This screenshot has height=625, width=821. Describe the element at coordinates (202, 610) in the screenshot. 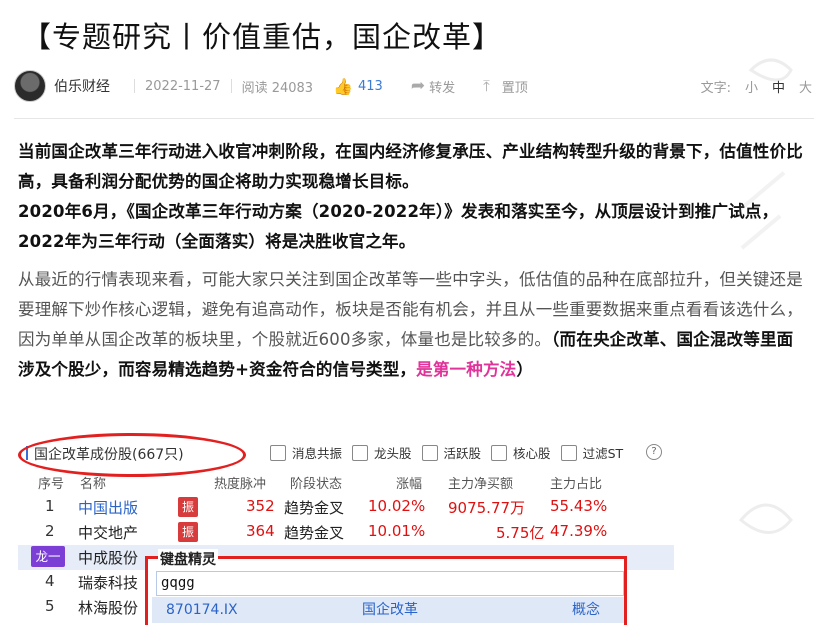

I see `result-code: 870174.IX` at that location.